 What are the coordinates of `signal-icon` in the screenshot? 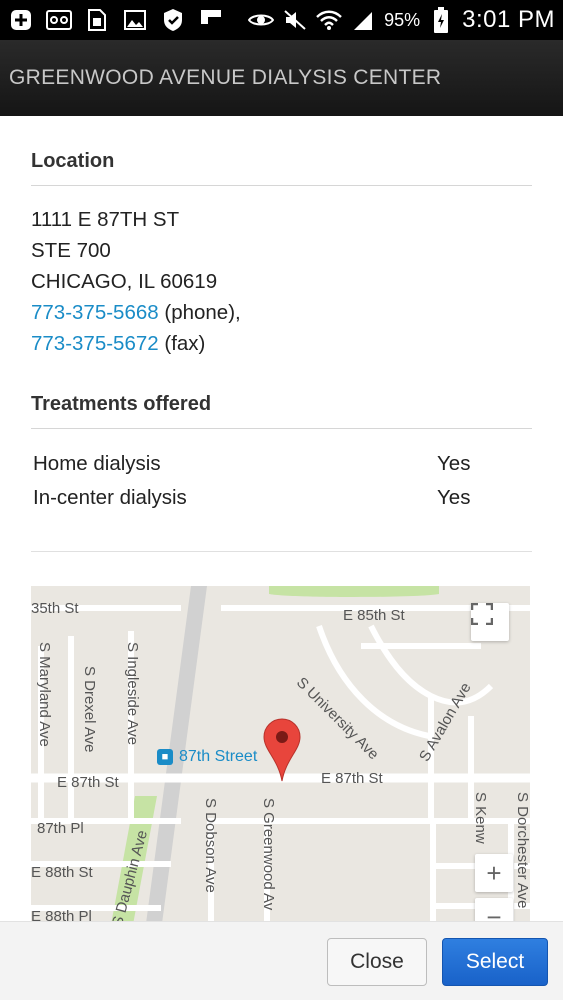 It's located at (363, 20).